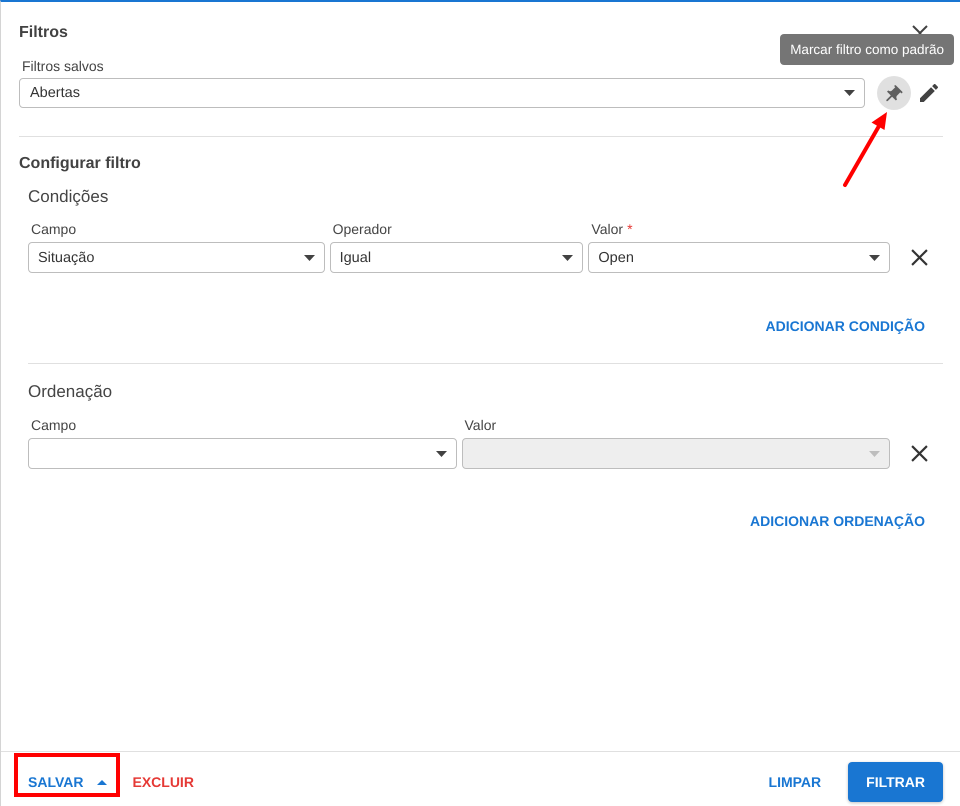 This screenshot has width=960, height=806. Describe the element at coordinates (845, 326) in the screenshot. I see `add-condition-button: ADICIONAR CONDIÇÃO` at that location.